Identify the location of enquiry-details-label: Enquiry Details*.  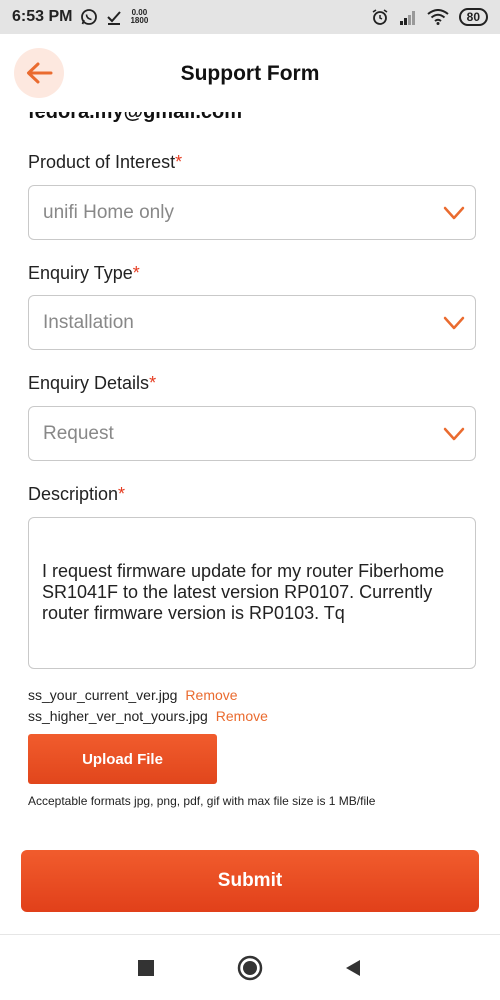
(92, 383).